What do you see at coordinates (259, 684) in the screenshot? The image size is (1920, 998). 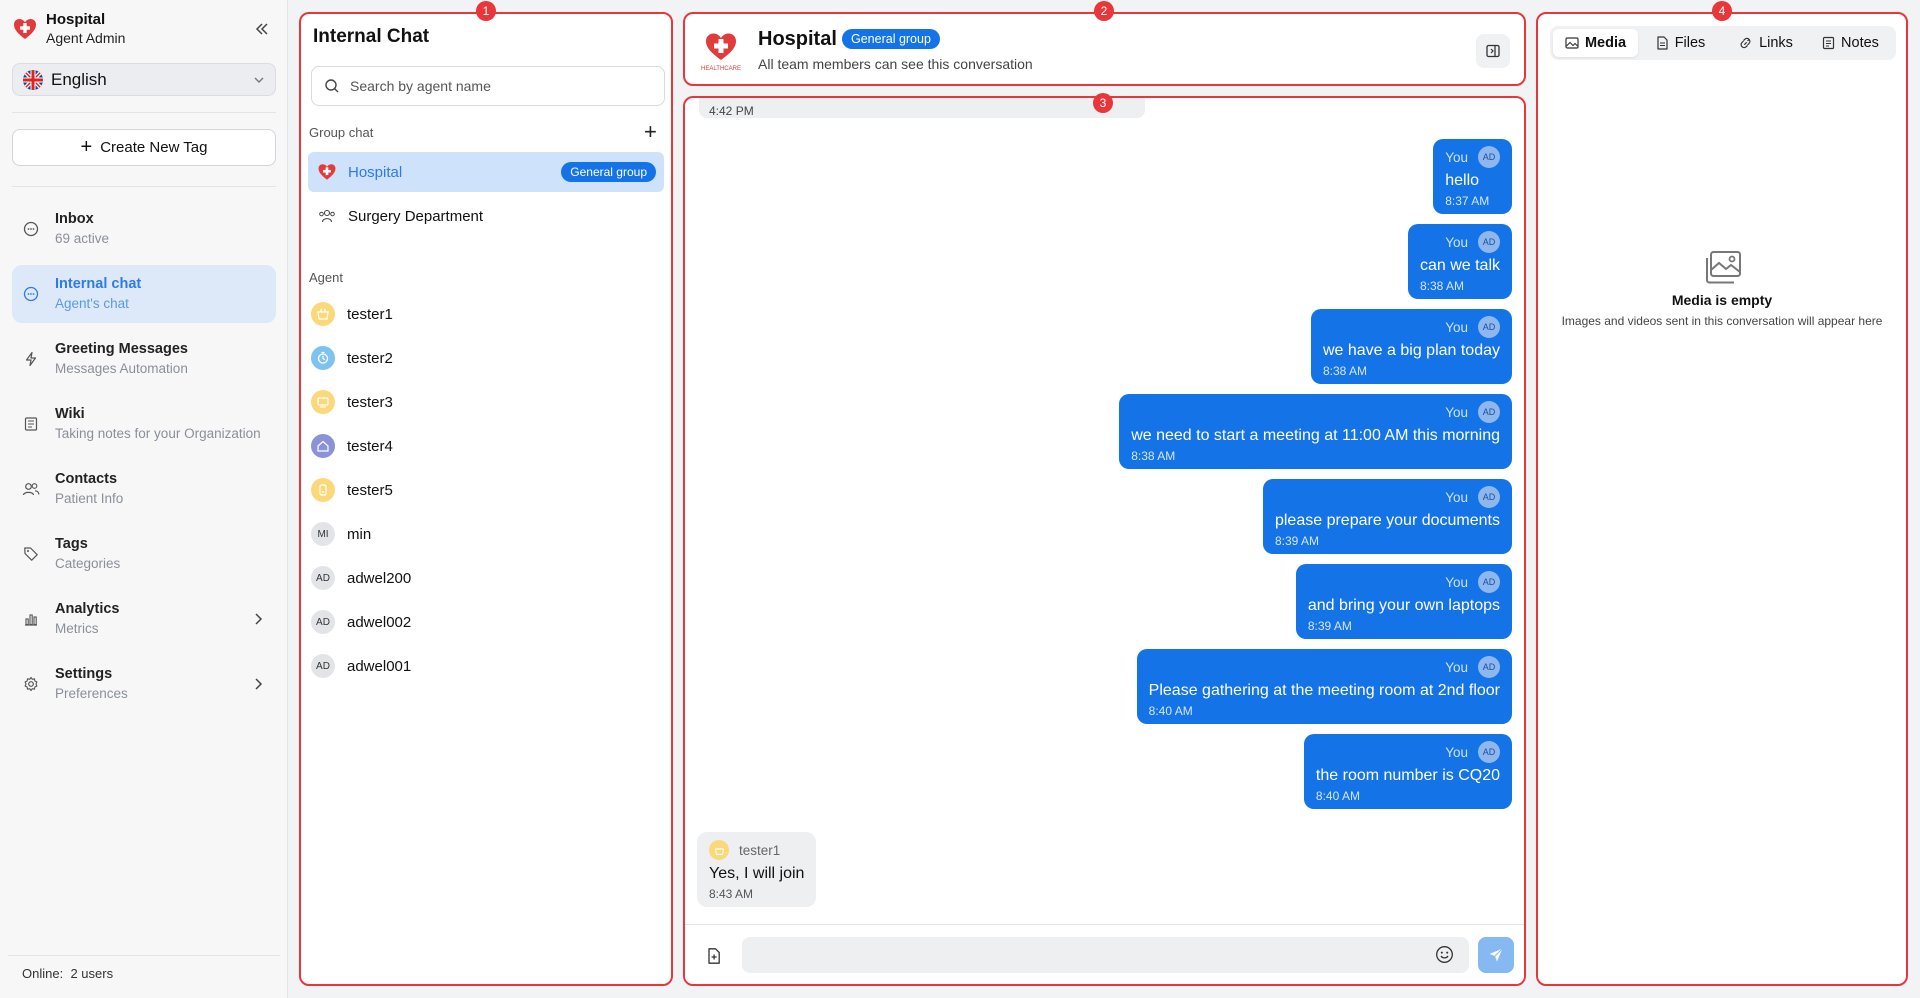 I see `chevron-right-icon` at bounding box center [259, 684].